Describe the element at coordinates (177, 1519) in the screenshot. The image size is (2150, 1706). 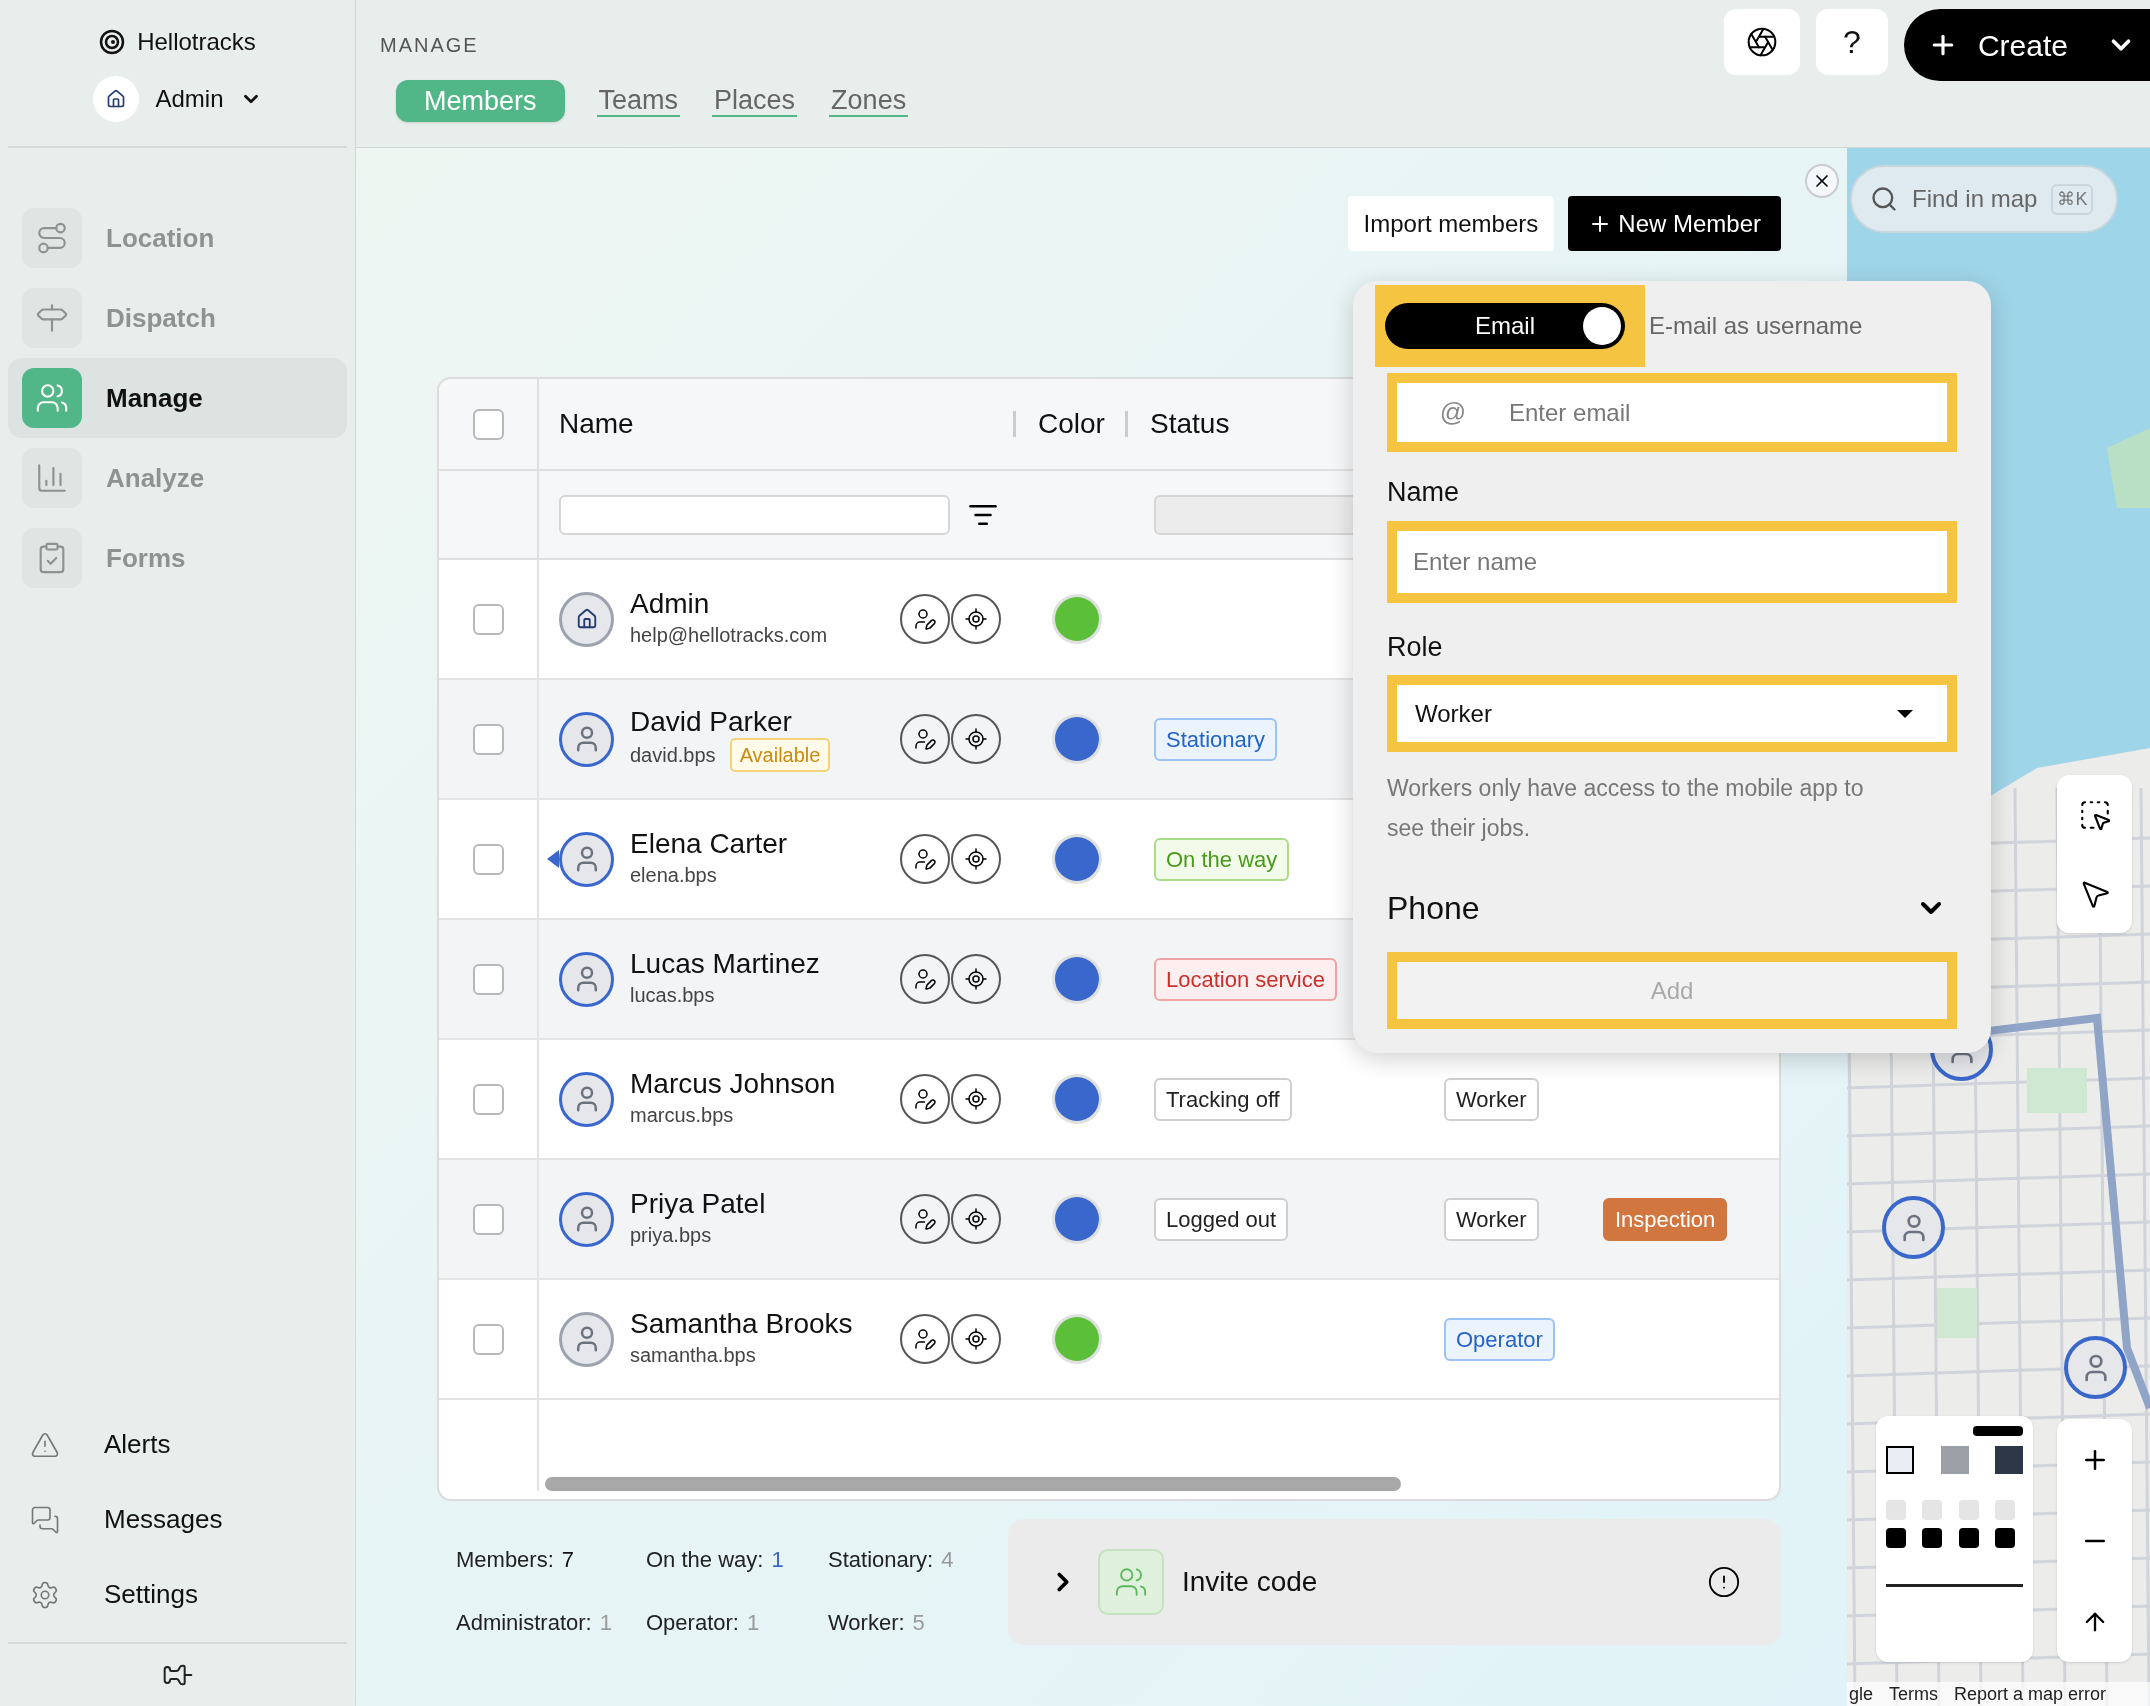
I see `menu-item: Messages` at that location.